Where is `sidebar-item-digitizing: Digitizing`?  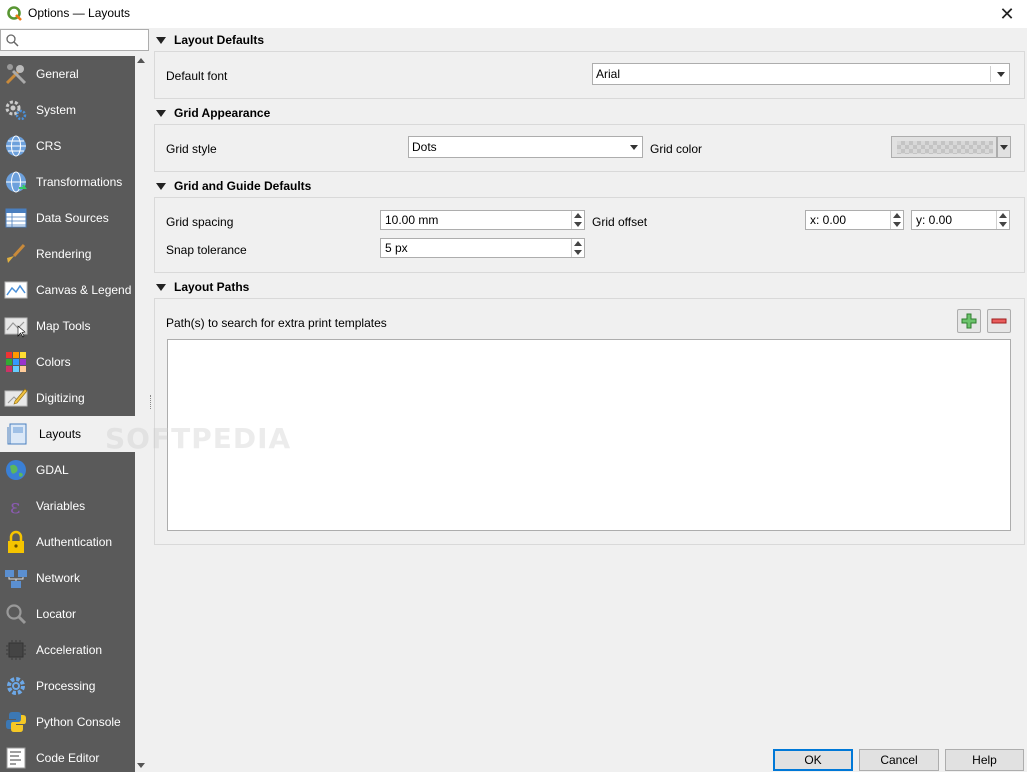 sidebar-item-digitizing: Digitizing is located at coordinates (67, 398).